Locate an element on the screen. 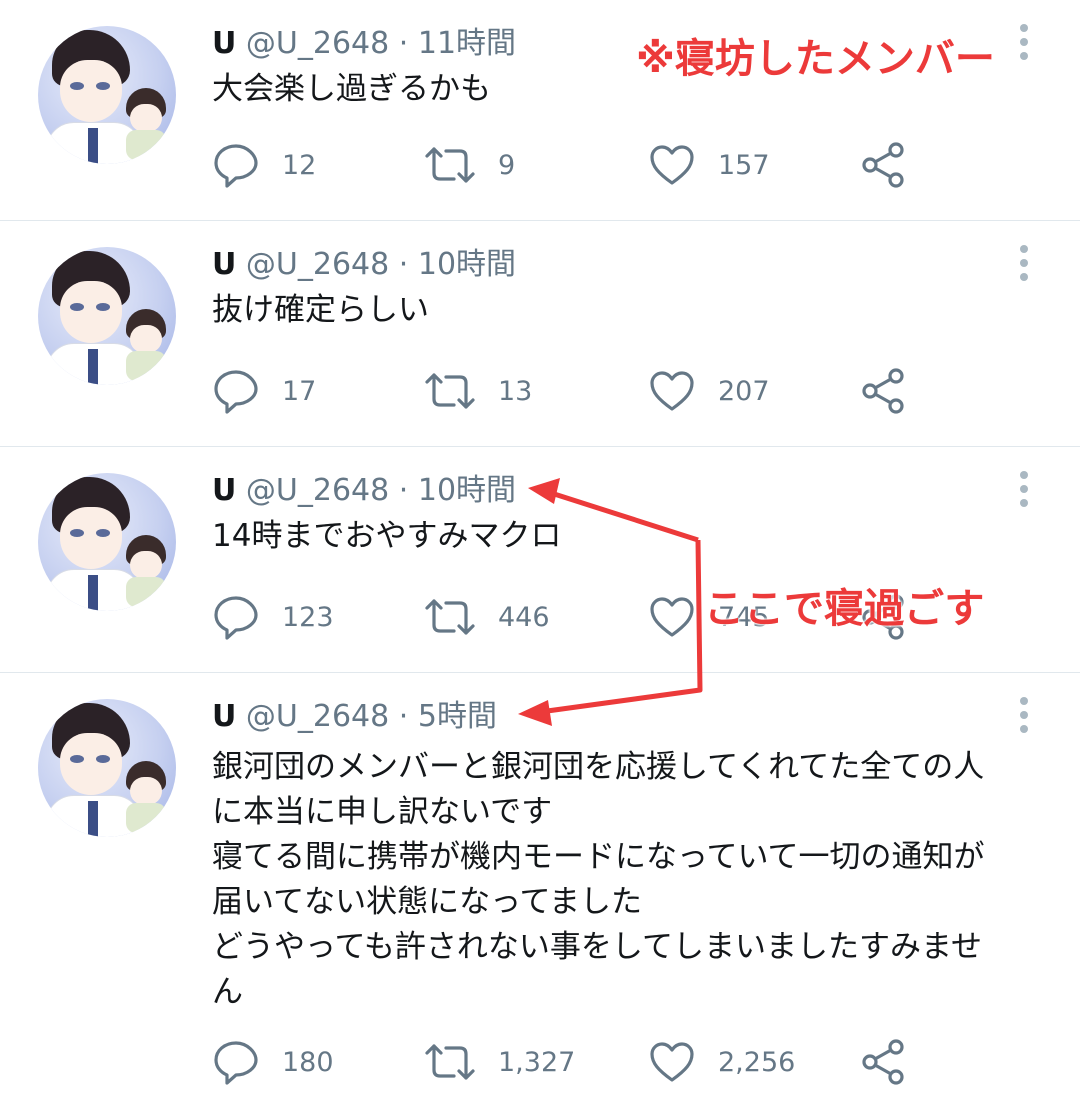  tweet-text-line: 寝てる間に携帯が機内モードになっていて一切の通知が is located at coordinates (598, 857).